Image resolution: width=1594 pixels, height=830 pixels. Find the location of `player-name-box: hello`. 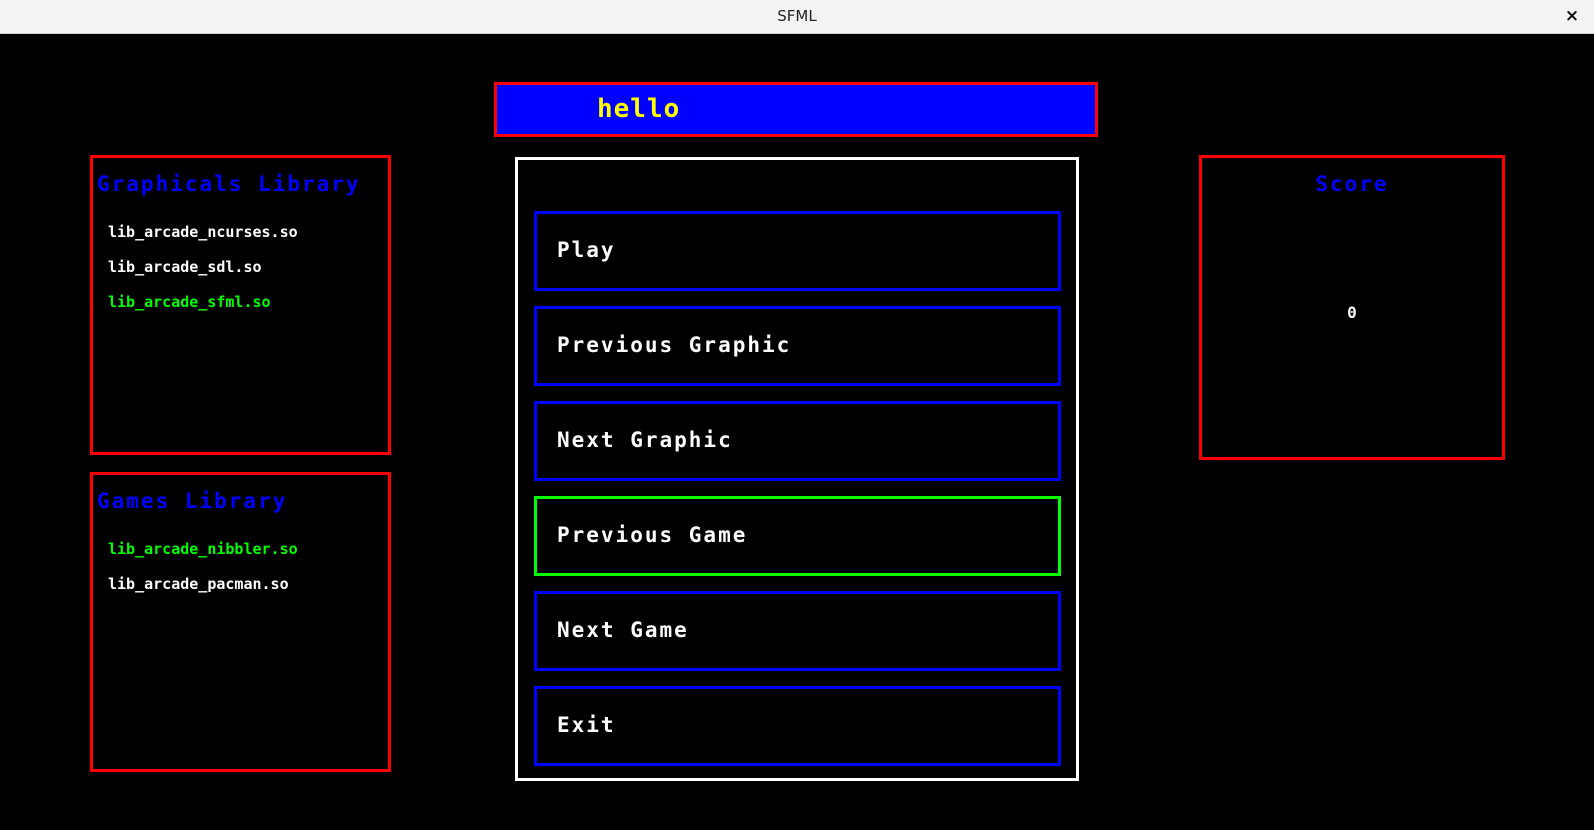

player-name-box: hello is located at coordinates (796, 109).